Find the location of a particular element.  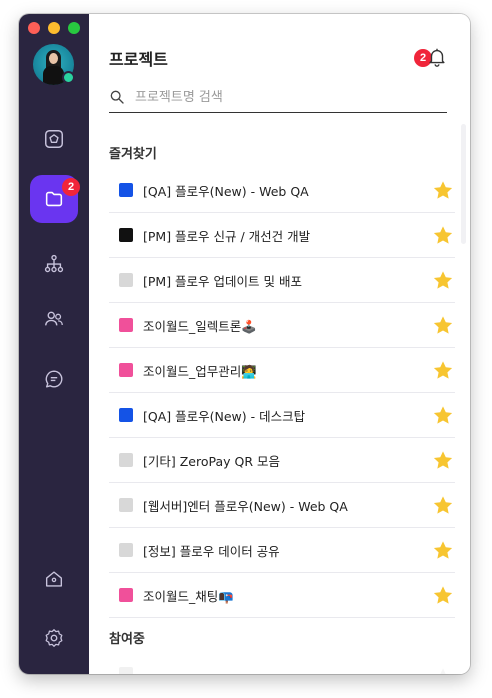

list-item: [QA] 플로우(New) - 데스크탑 is located at coordinates (282, 415).